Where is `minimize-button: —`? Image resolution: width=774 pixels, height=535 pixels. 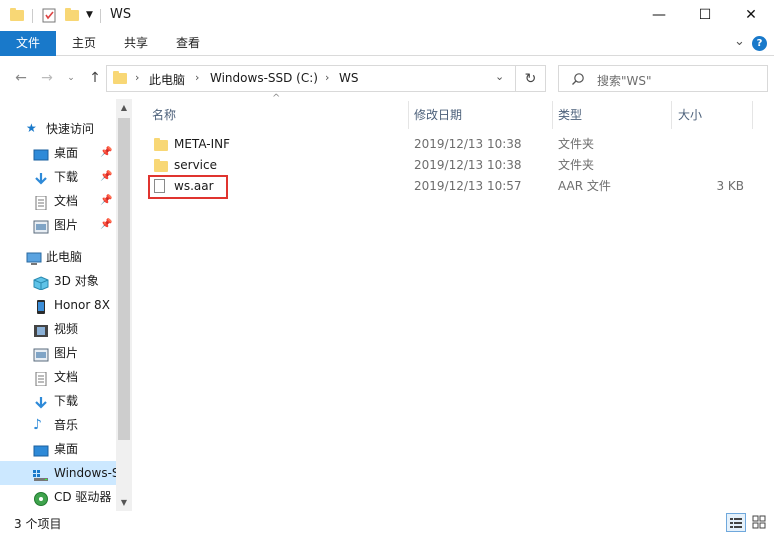 minimize-button: — is located at coordinates (659, 15).